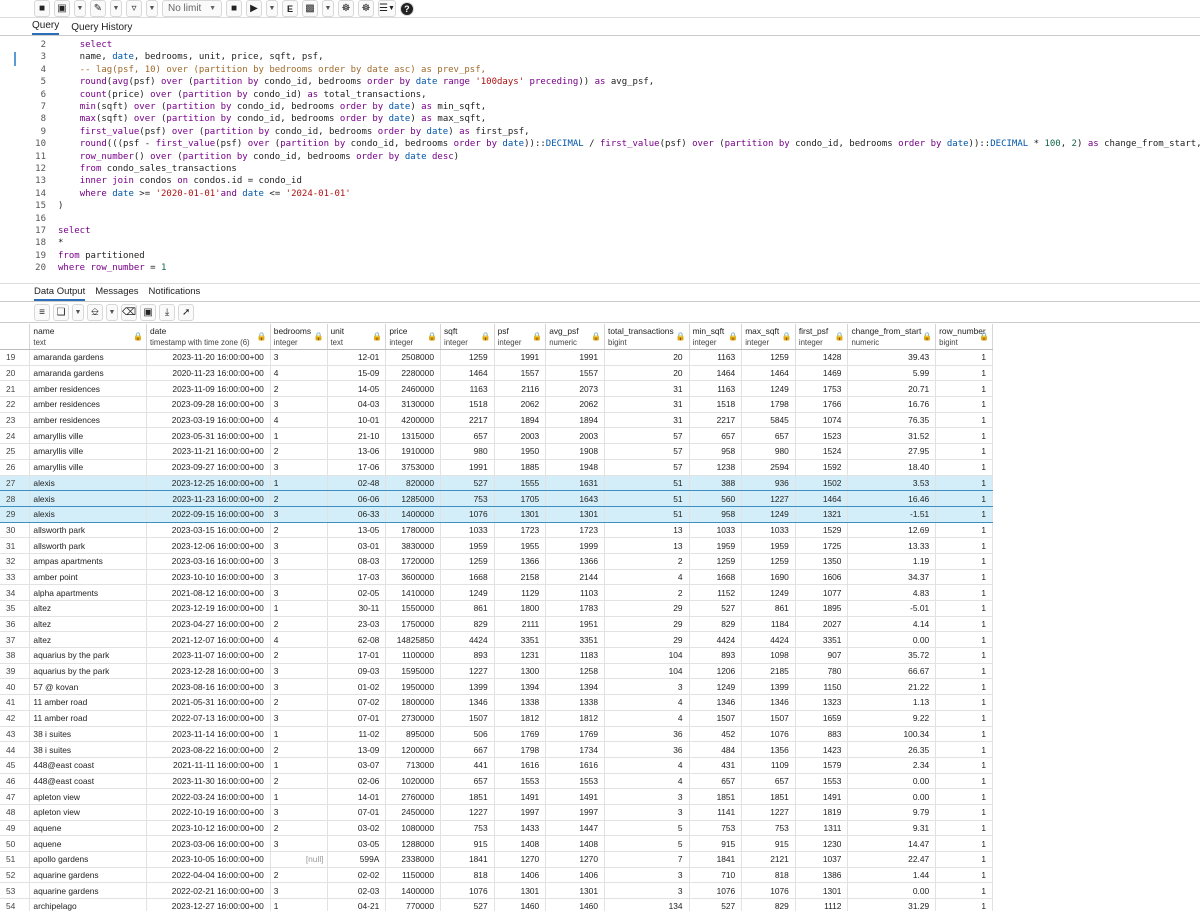 This screenshot has height=911, width=1200. I want to click on table-cell: 51, so click(647, 514).